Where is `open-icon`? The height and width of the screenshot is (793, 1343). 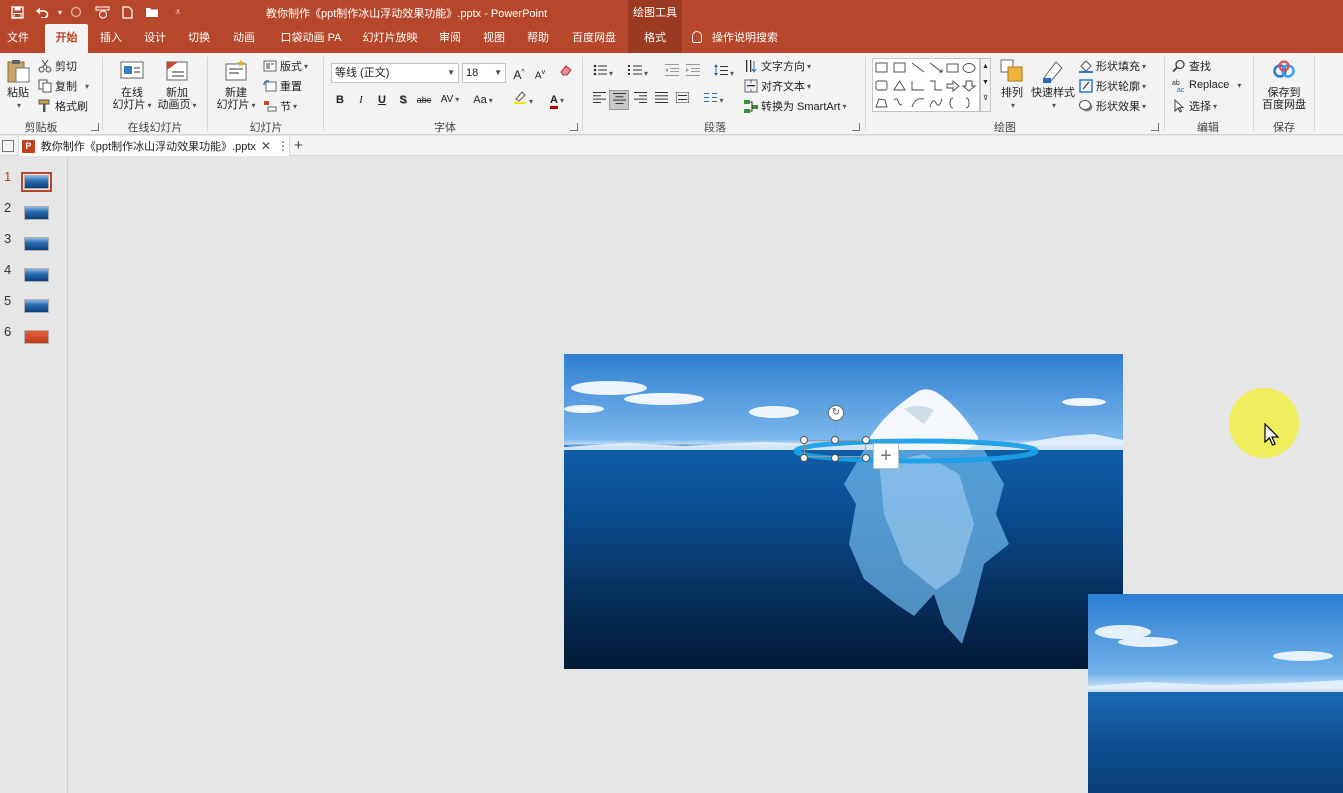 open-icon is located at coordinates (152, 12).